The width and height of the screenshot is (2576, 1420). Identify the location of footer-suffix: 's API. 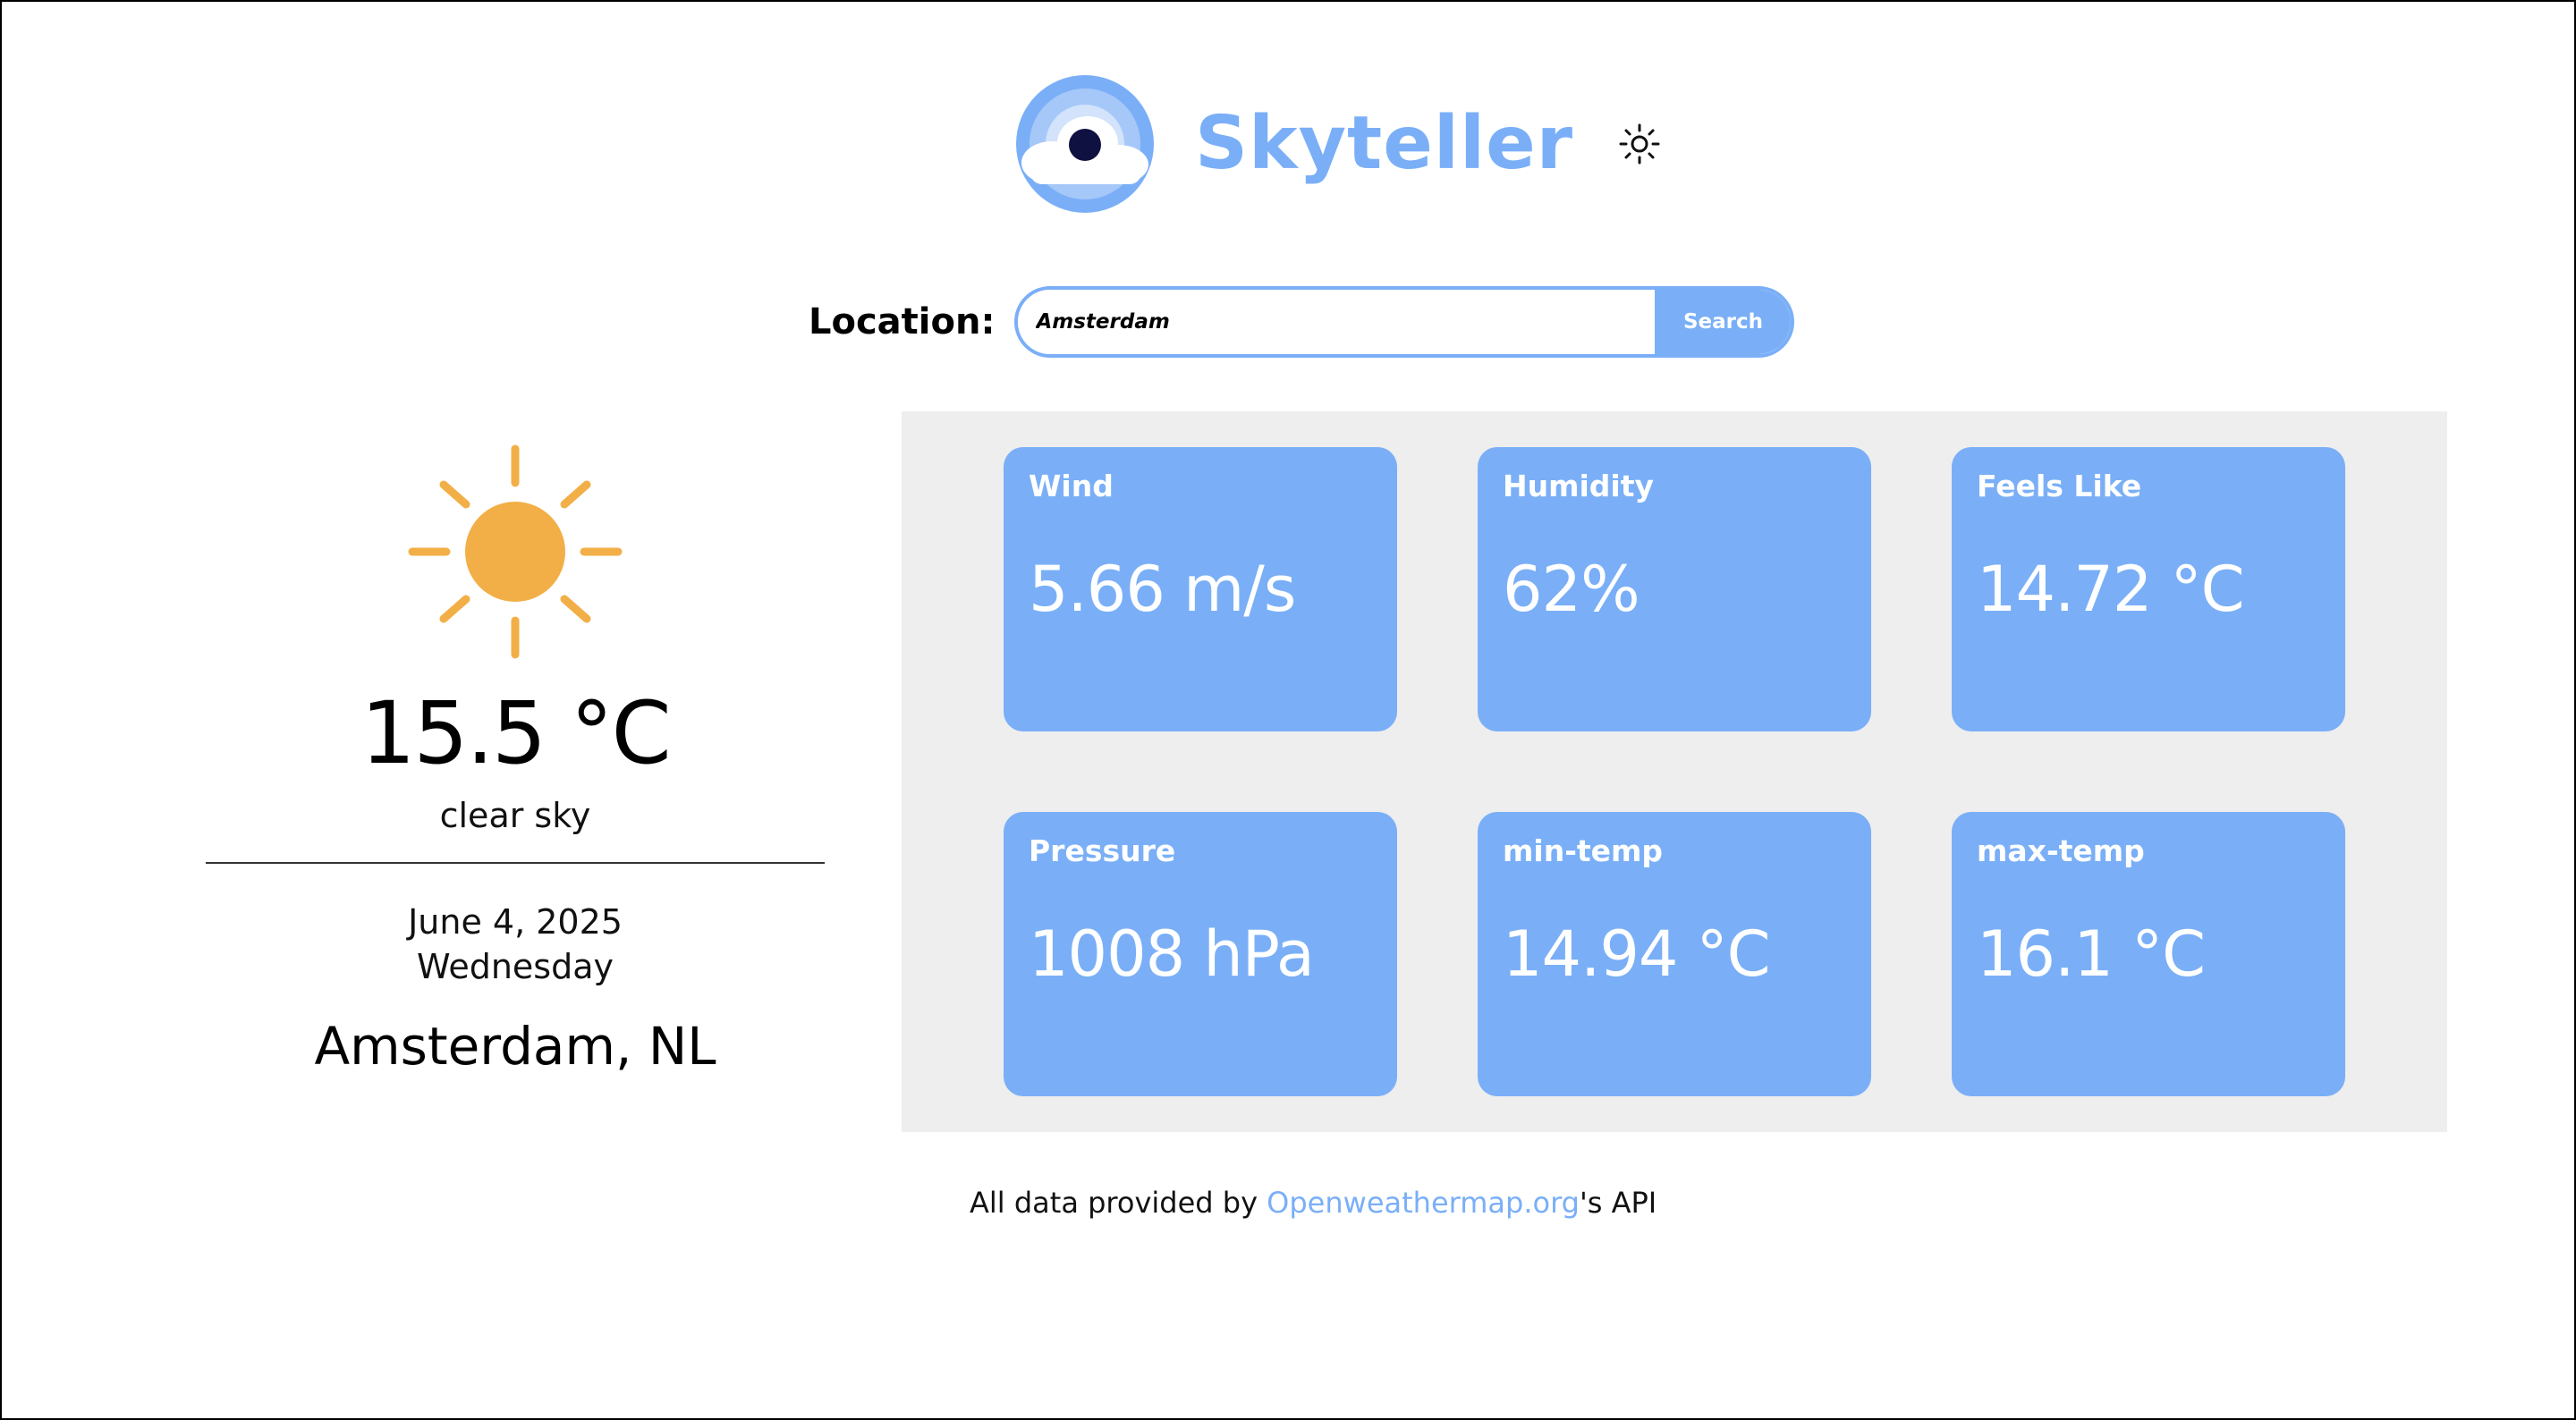
(1618, 1203).